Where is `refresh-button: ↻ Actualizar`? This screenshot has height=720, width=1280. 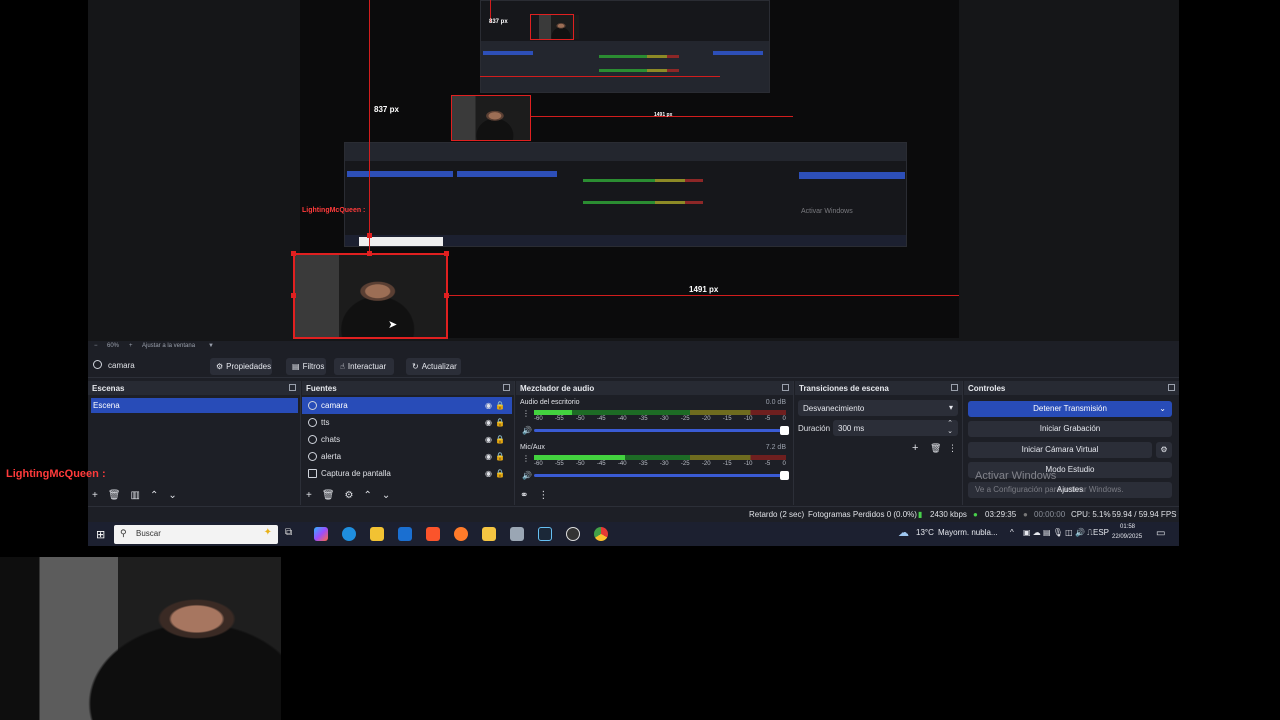 refresh-button: ↻ Actualizar is located at coordinates (433, 366).